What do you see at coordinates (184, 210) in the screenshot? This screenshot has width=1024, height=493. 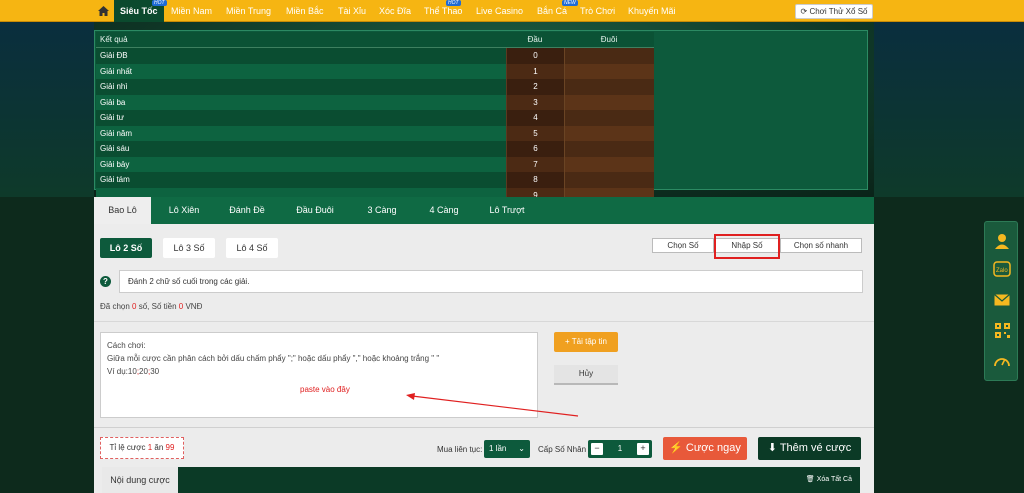 I see `tab-lo-xien: Lô Xiên` at bounding box center [184, 210].